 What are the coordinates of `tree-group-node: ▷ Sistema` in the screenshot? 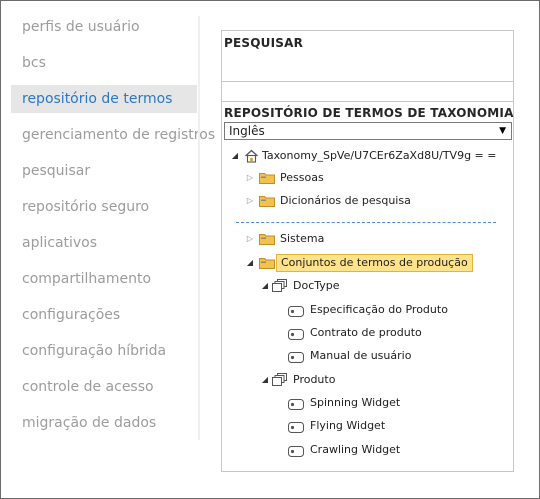 It's located at (370, 239).